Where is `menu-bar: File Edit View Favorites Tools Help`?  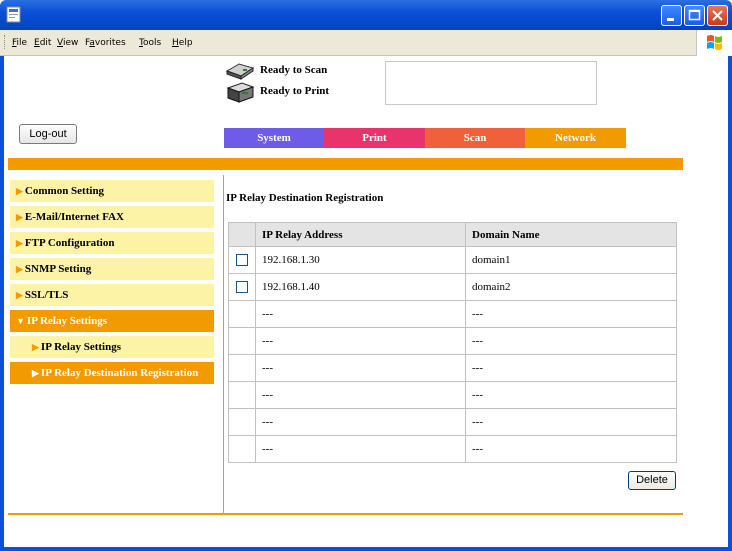
menu-bar: File Edit View Favorites Tools Help is located at coordinates (366, 43).